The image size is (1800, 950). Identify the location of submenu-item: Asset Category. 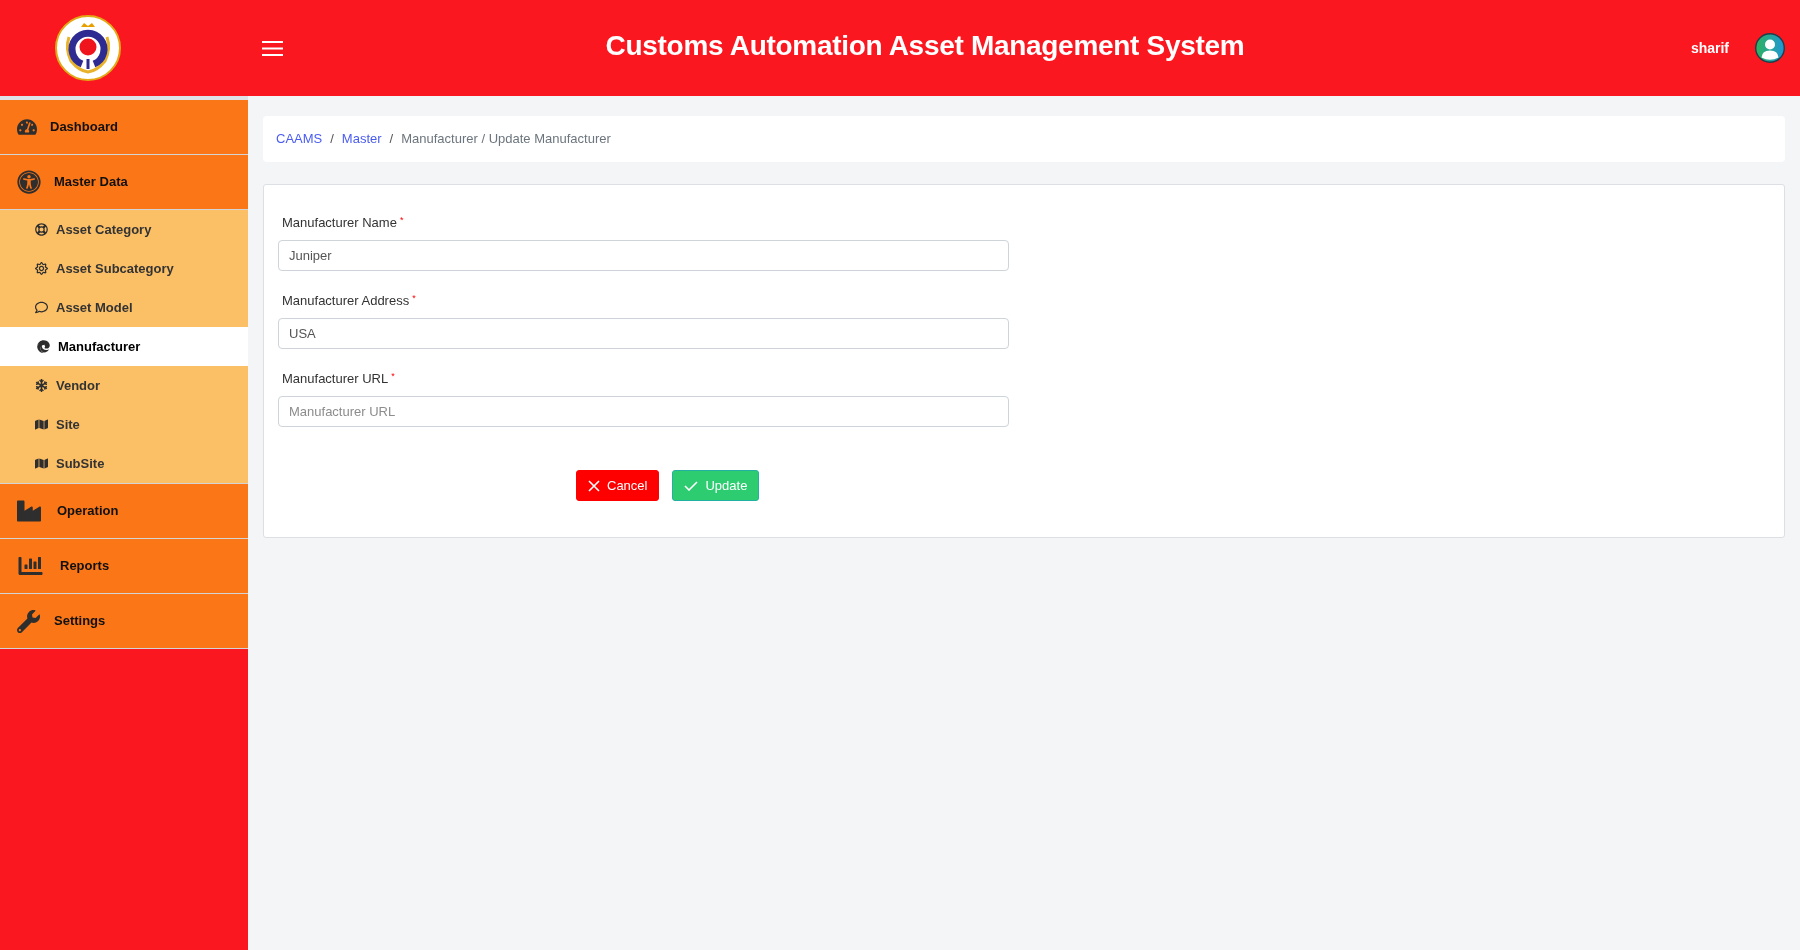
(124, 229).